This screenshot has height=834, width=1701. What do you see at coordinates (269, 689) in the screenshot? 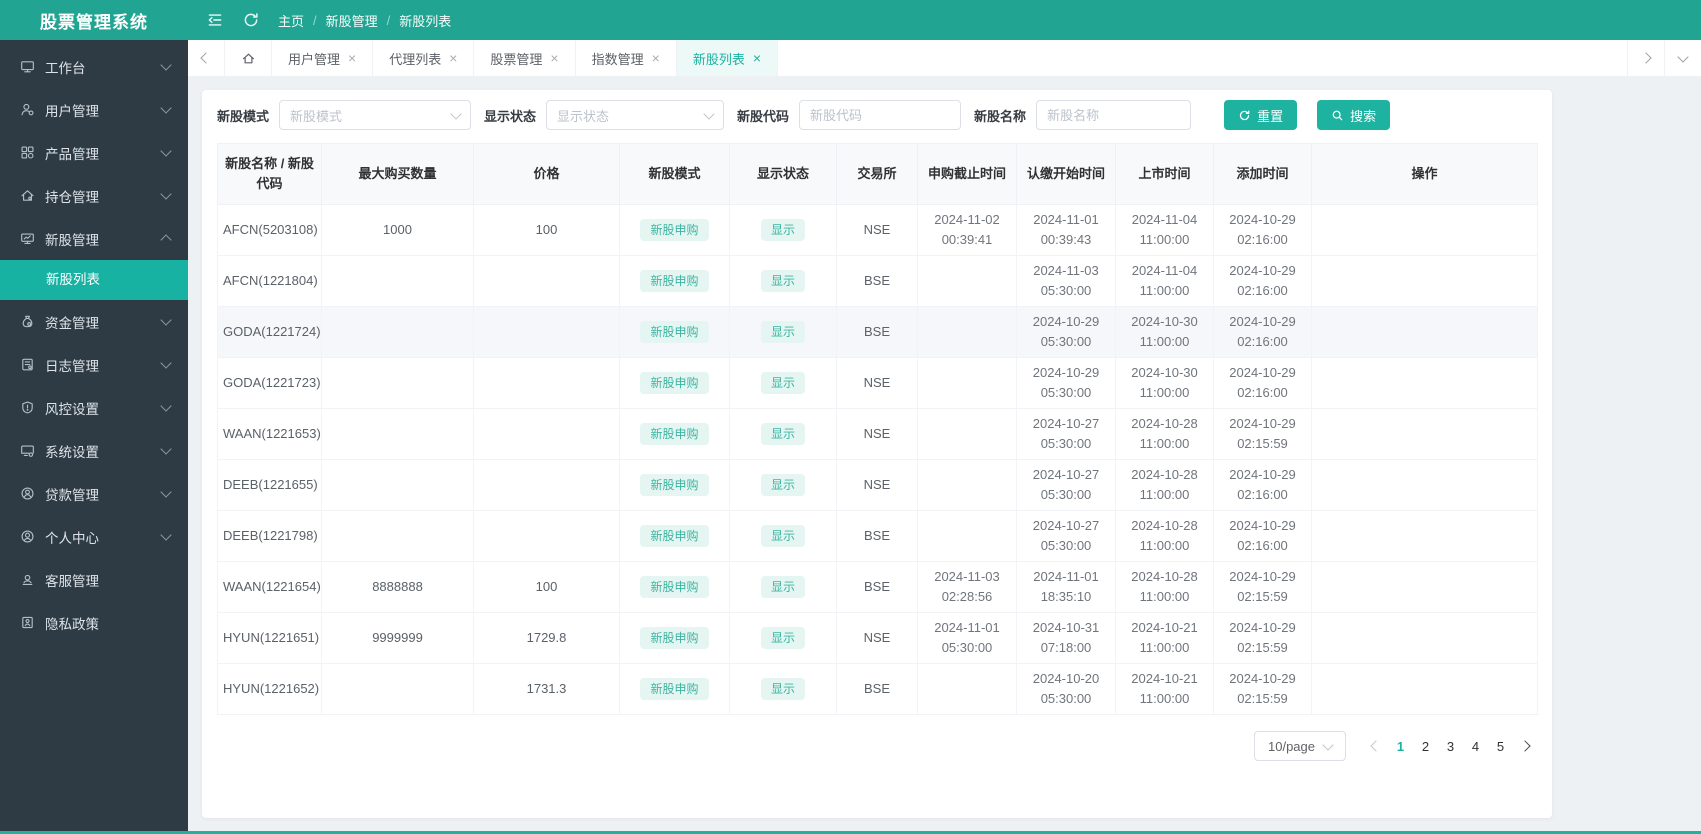
I see `stock-name-cell: HYUN(1221652)` at bounding box center [269, 689].